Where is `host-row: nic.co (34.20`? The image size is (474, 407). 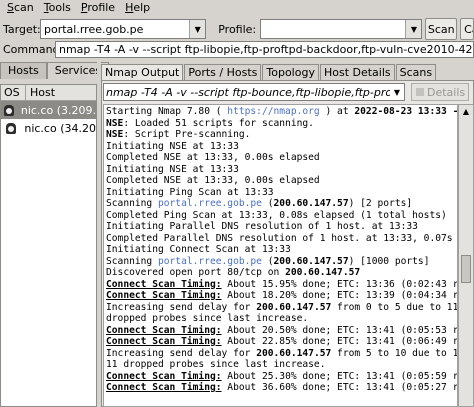
host-row: nic.co (34.20 is located at coordinates (48, 128).